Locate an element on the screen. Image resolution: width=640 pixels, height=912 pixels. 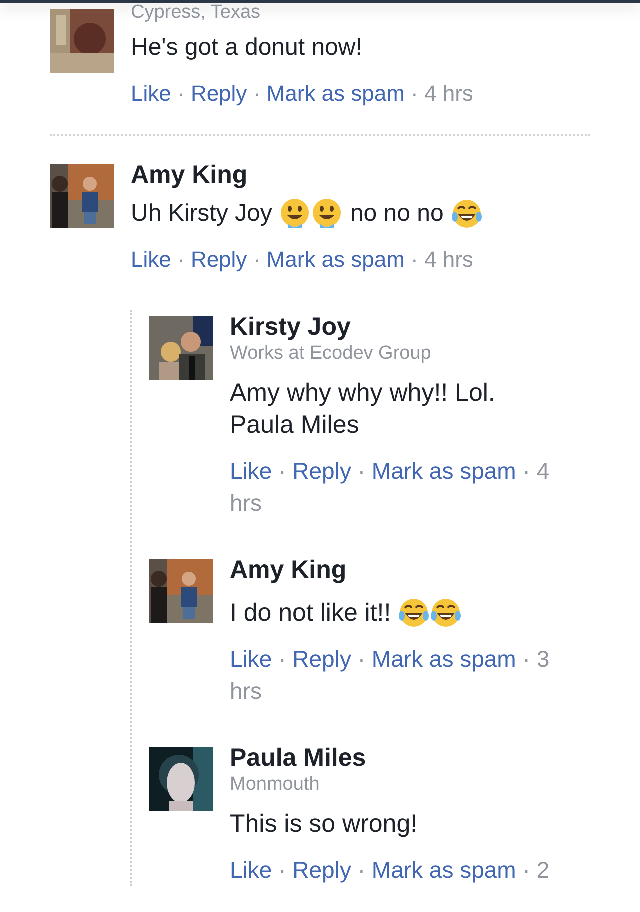
comment-time: 2 is located at coordinates (543, 870).